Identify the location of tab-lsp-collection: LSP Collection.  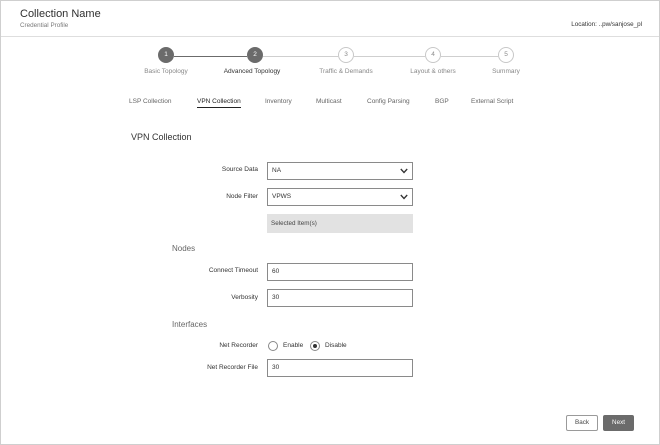
(150, 101).